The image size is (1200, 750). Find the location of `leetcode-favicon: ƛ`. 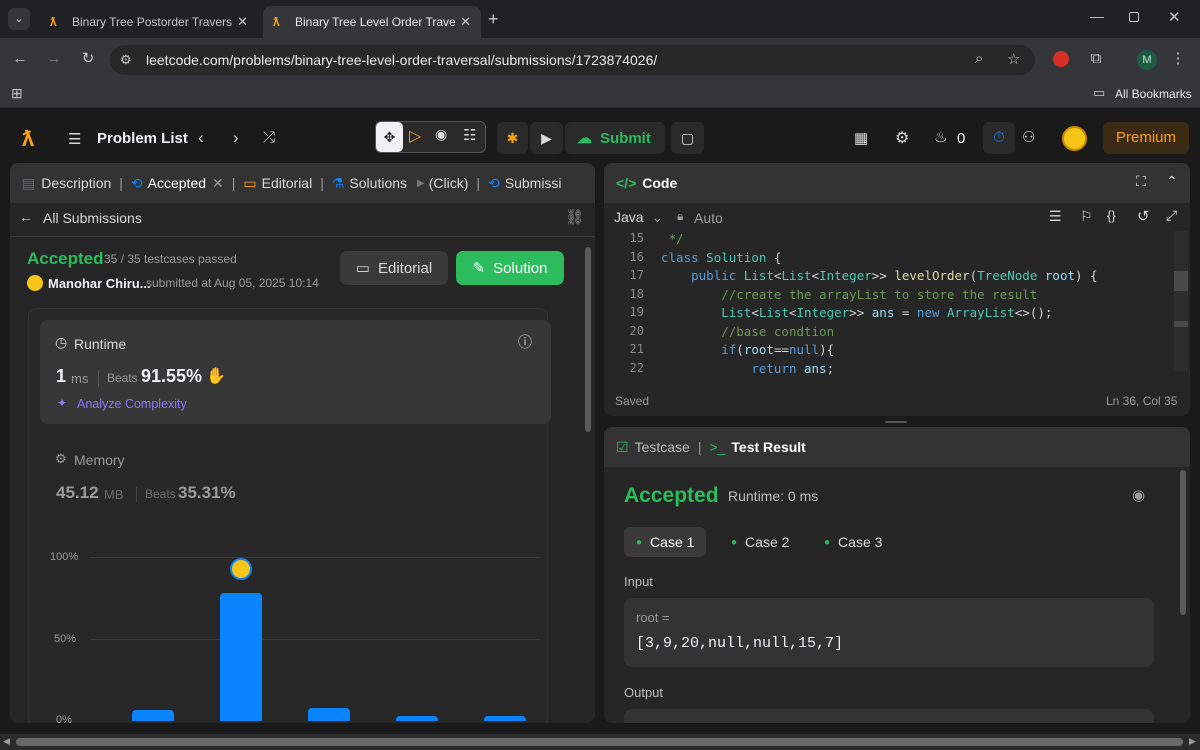

leetcode-favicon: ƛ is located at coordinates (53, 22).